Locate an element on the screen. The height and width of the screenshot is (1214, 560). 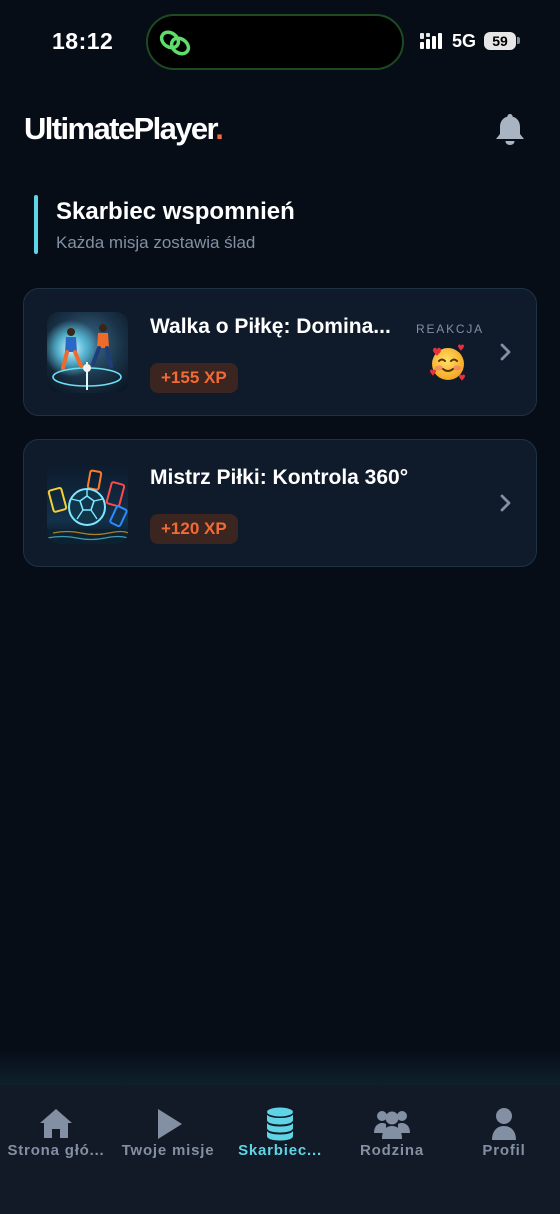
nav-label: Profil is located at coordinates (504, 1150).